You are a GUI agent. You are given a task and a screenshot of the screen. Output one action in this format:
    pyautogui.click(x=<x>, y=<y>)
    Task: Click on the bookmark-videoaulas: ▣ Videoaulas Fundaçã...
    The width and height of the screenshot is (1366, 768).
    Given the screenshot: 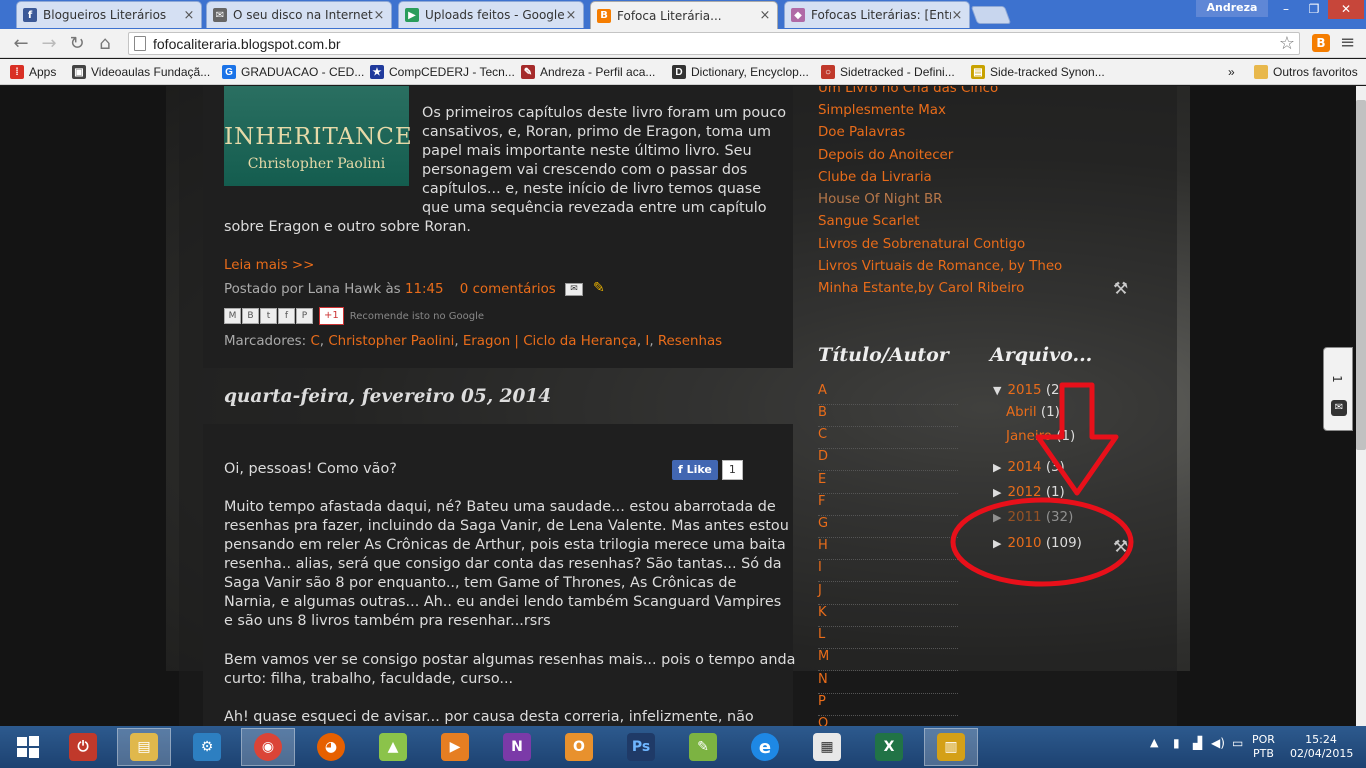 What is the action you would take?
    pyautogui.click(x=141, y=72)
    